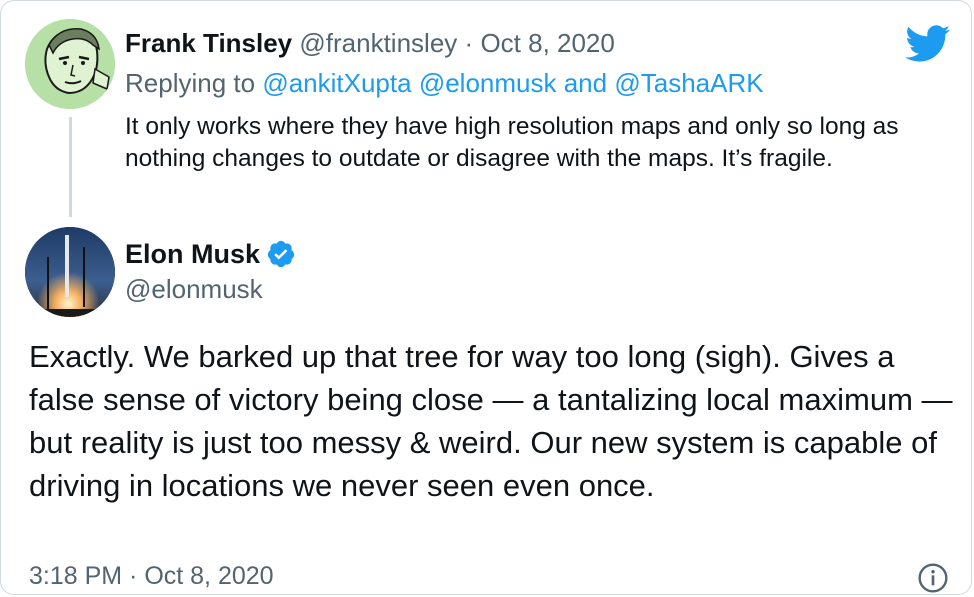 The height and width of the screenshot is (597, 974). I want to click on reply-date: Oct 8, 2020, so click(547, 43).